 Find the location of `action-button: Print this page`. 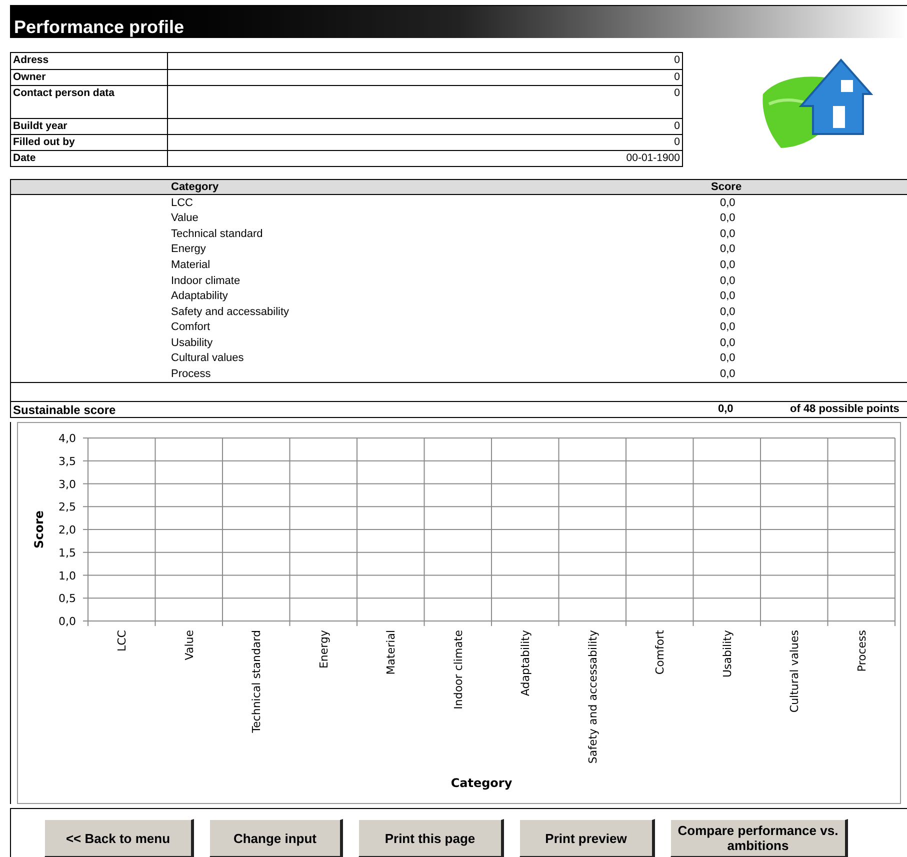

action-button: Print this page is located at coordinates (431, 838).